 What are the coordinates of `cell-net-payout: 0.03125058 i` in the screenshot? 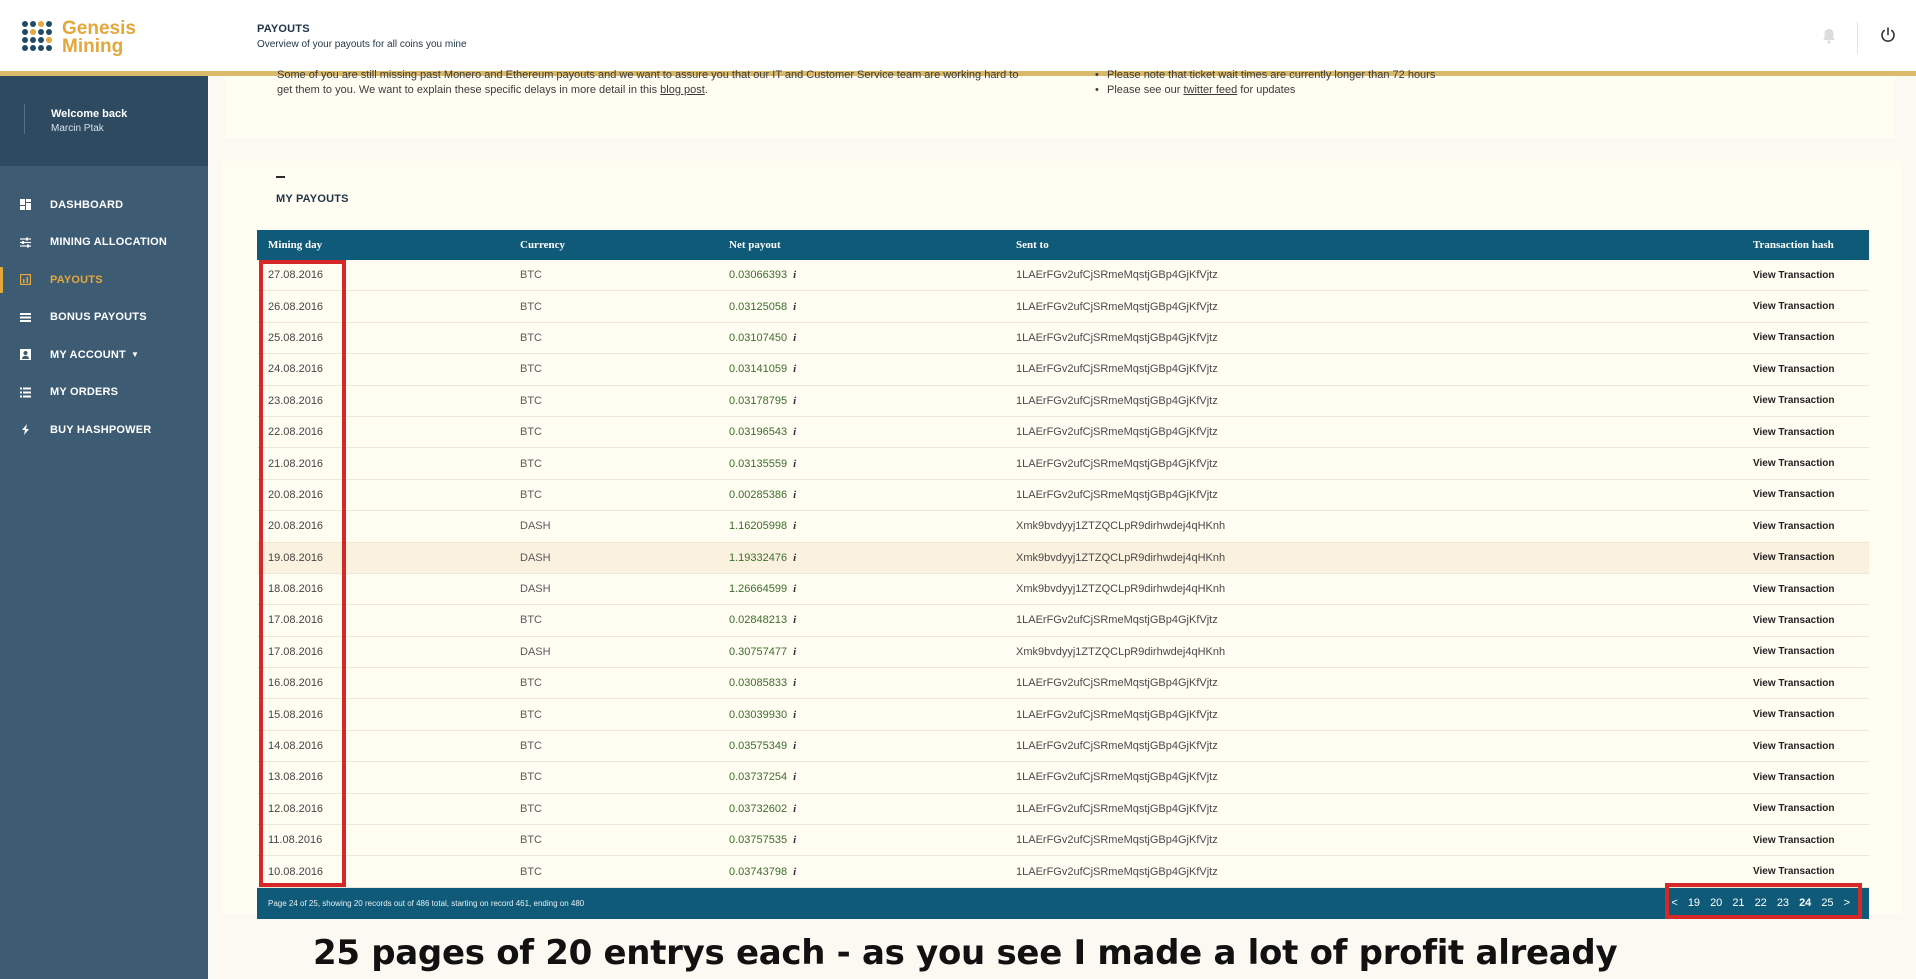 It's located at (872, 307).